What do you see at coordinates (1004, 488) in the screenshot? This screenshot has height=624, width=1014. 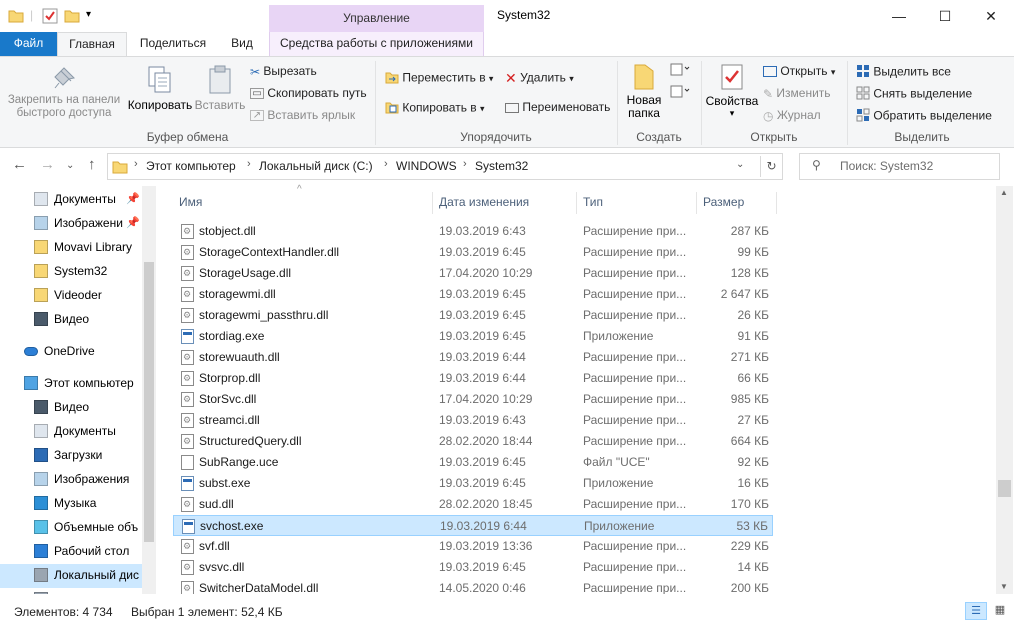 I see `file-list-scrollbar-thumb` at bounding box center [1004, 488].